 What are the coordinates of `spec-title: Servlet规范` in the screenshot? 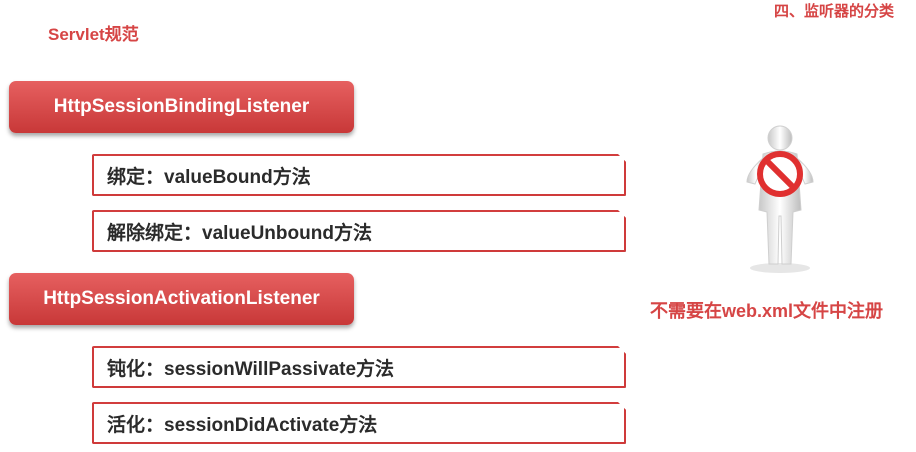 It's located at (93, 34).